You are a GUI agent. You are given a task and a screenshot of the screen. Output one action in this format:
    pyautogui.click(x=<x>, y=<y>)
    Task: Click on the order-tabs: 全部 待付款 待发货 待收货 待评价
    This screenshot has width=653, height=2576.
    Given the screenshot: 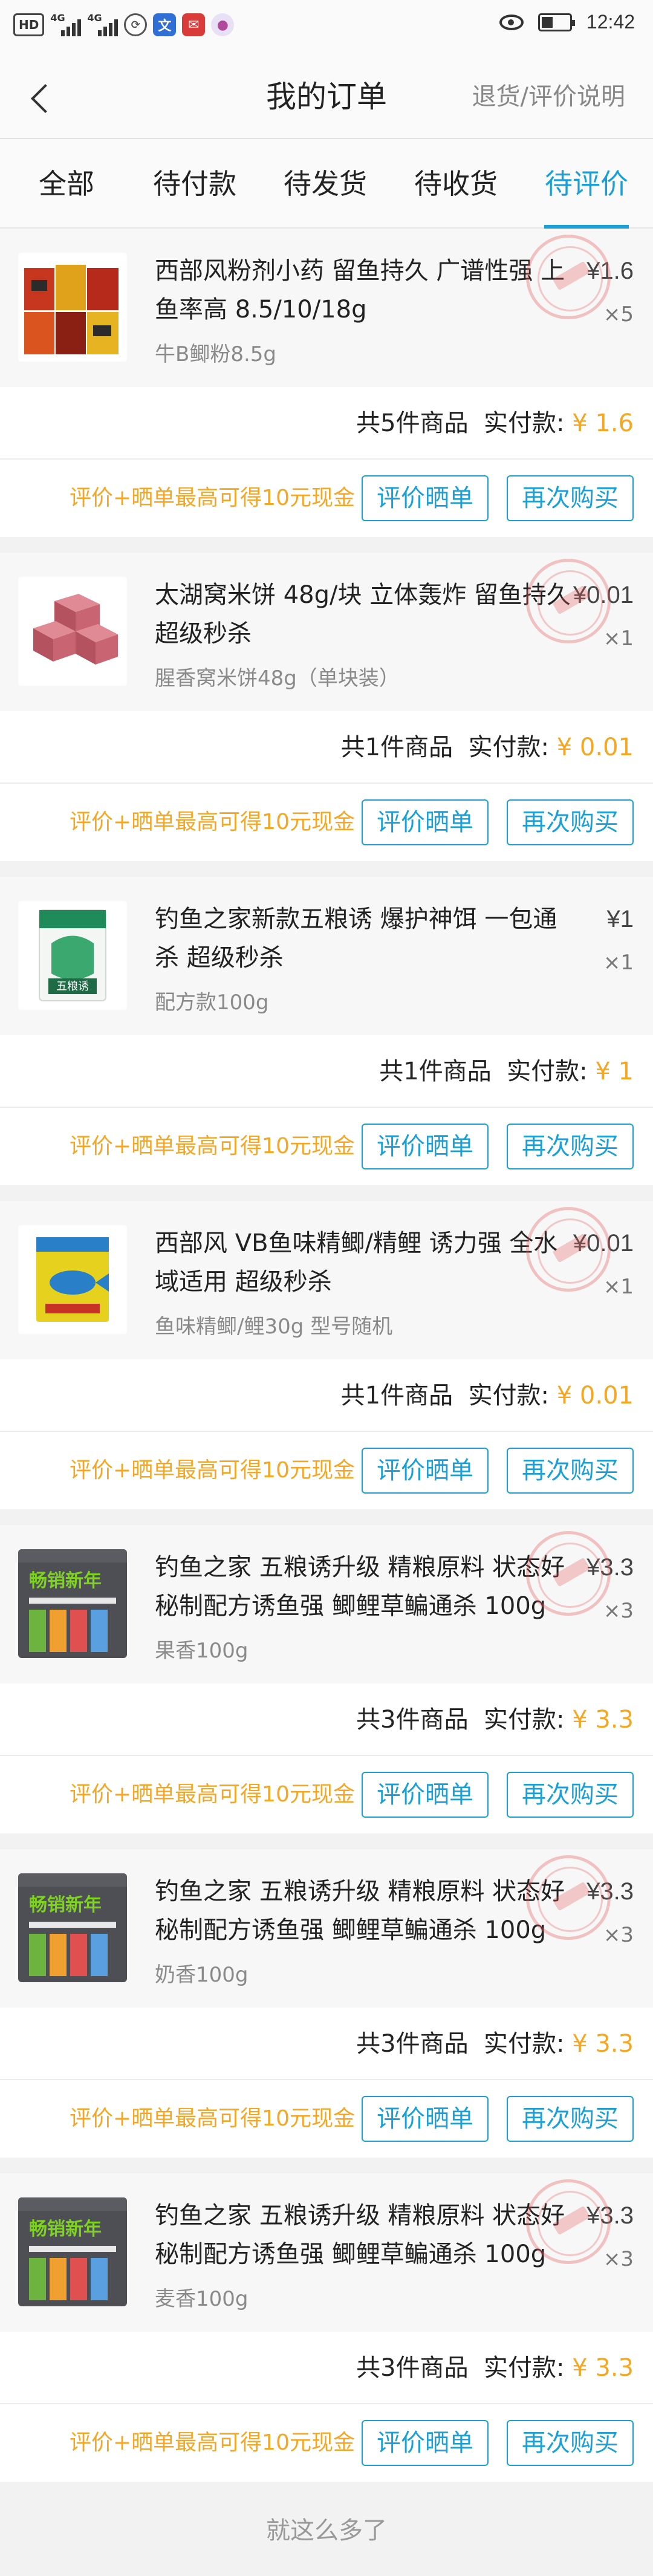 What is the action you would take?
    pyautogui.click(x=326, y=184)
    